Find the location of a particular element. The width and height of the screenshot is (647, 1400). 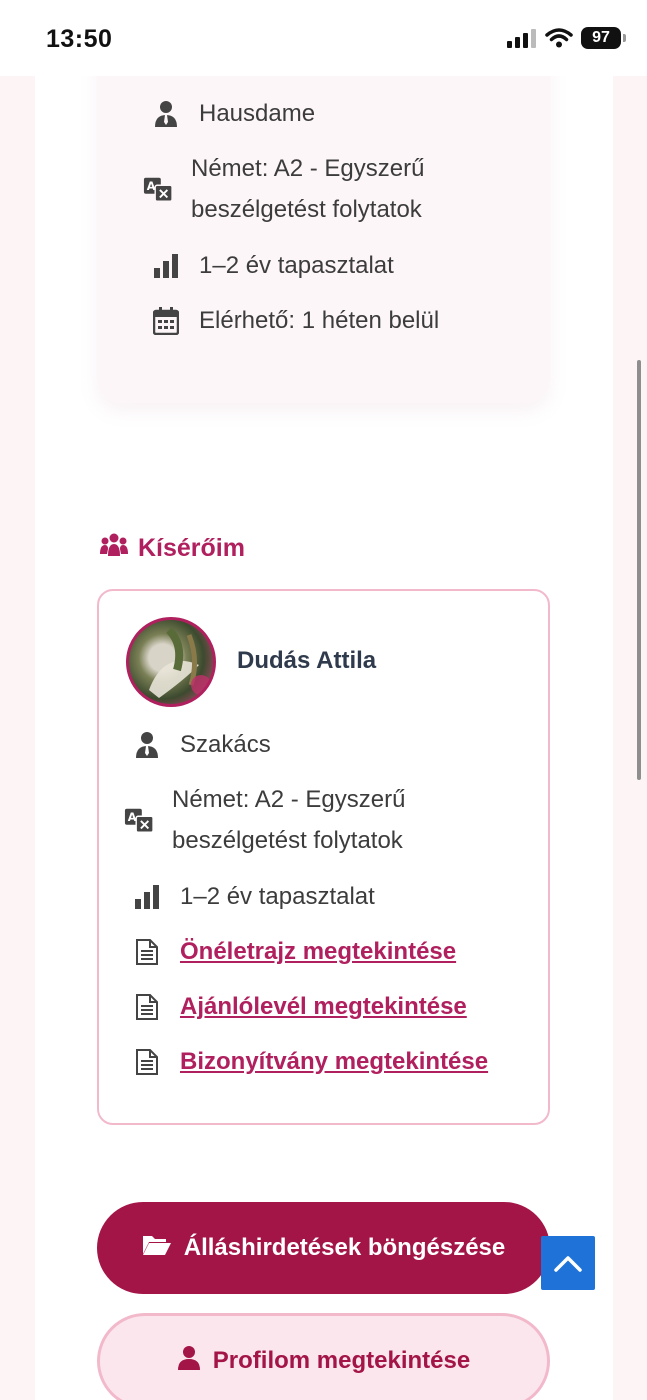

job-title: Hausdame is located at coordinates (257, 113).